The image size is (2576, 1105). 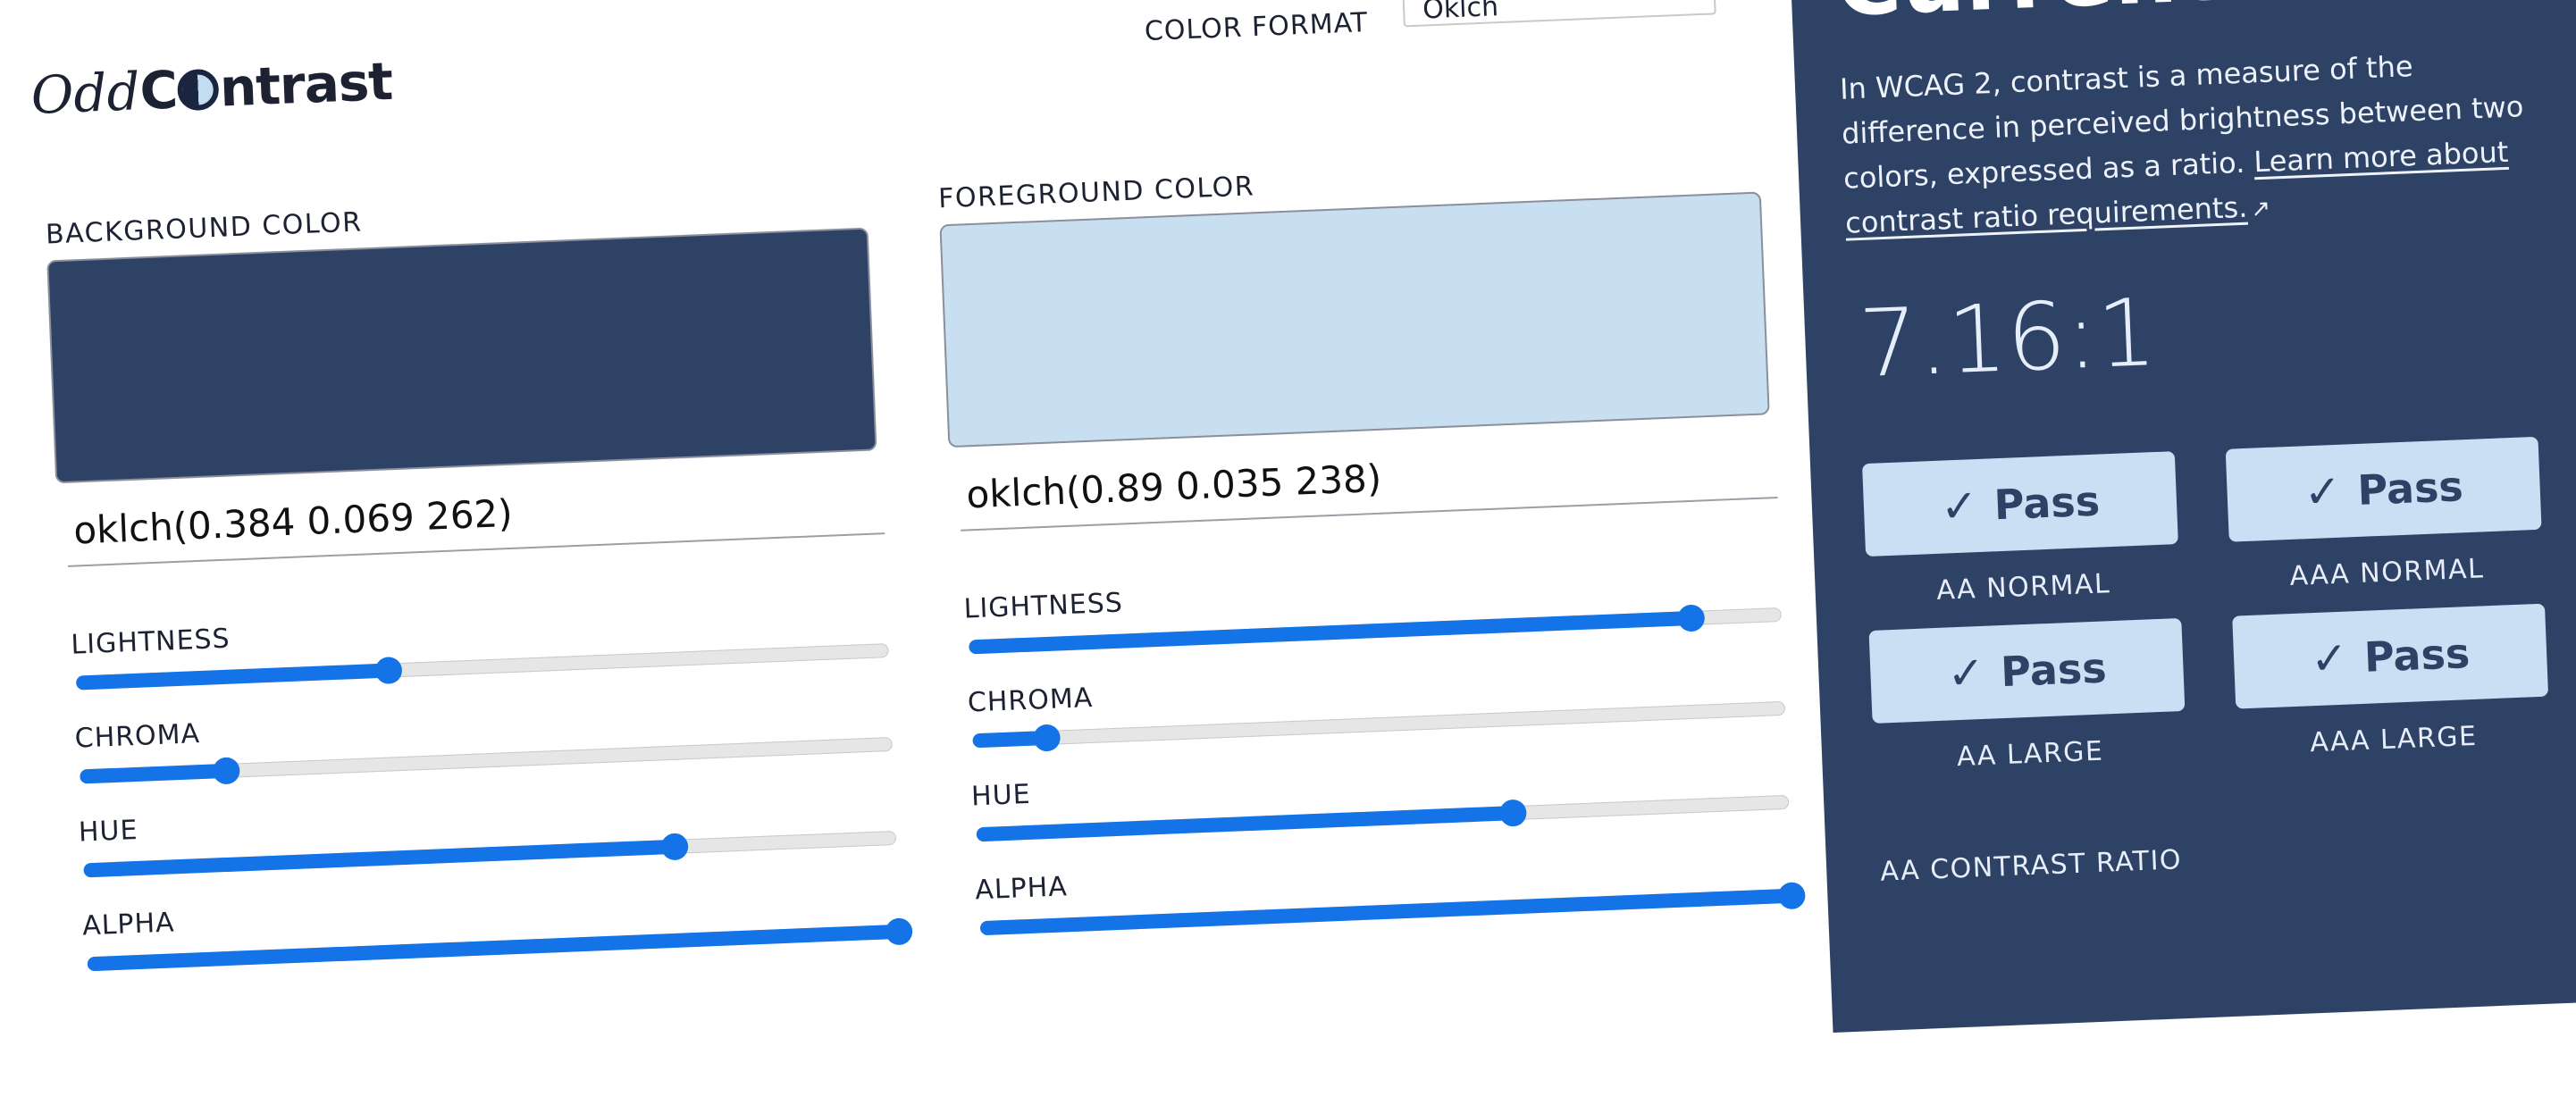 What do you see at coordinates (1001, 796) in the screenshot?
I see `foreground-hue-label: HUE` at bounding box center [1001, 796].